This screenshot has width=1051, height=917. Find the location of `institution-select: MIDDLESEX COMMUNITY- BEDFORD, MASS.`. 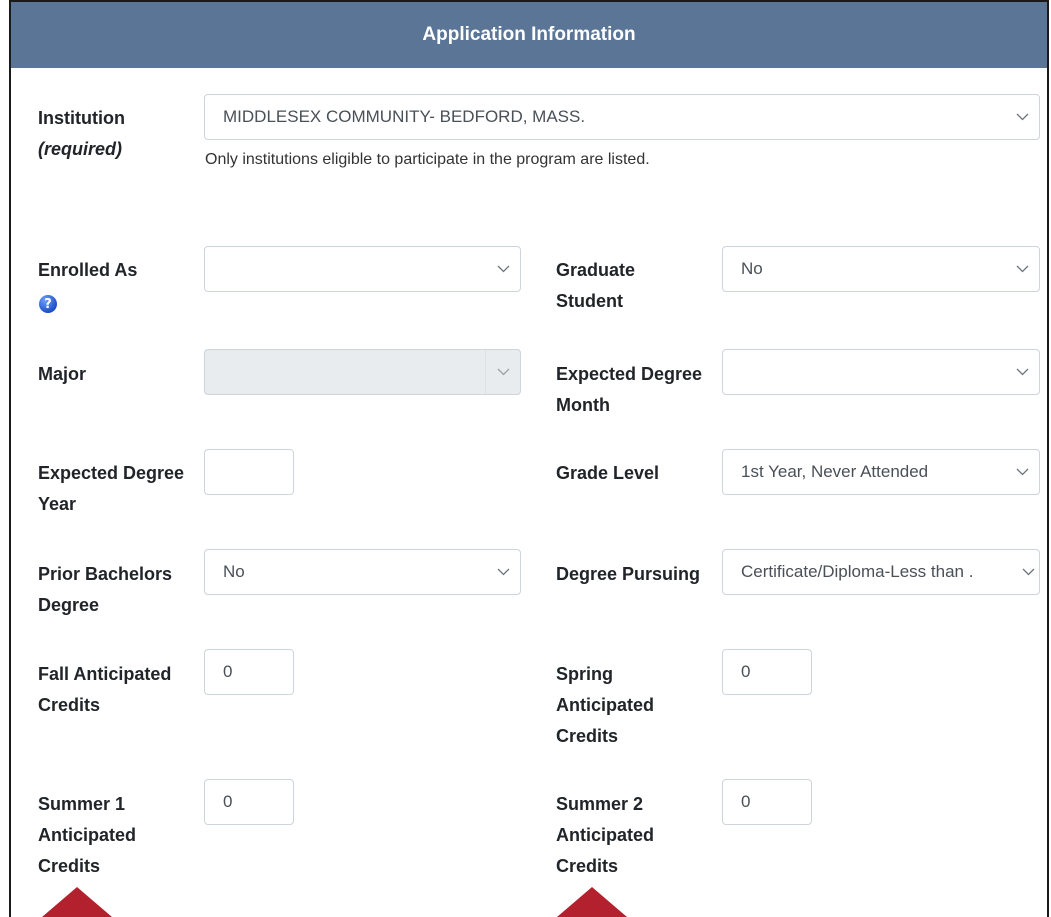

institution-select: MIDDLESEX COMMUNITY- BEDFORD, MASS. is located at coordinates (622, 117).